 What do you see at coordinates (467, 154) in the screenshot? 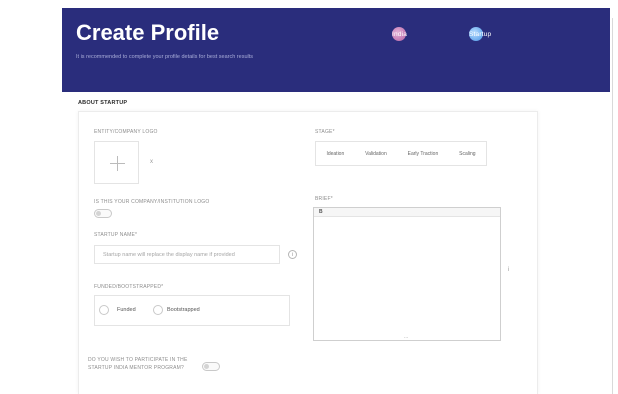
I see `stage-option-scaling: Scaling` at bounding box center [467, 154].